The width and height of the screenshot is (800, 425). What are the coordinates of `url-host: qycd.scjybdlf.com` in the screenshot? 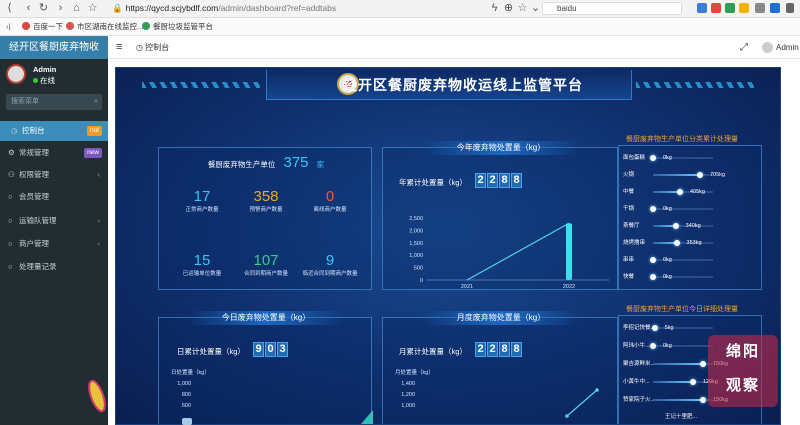 It's located at (185, 8).